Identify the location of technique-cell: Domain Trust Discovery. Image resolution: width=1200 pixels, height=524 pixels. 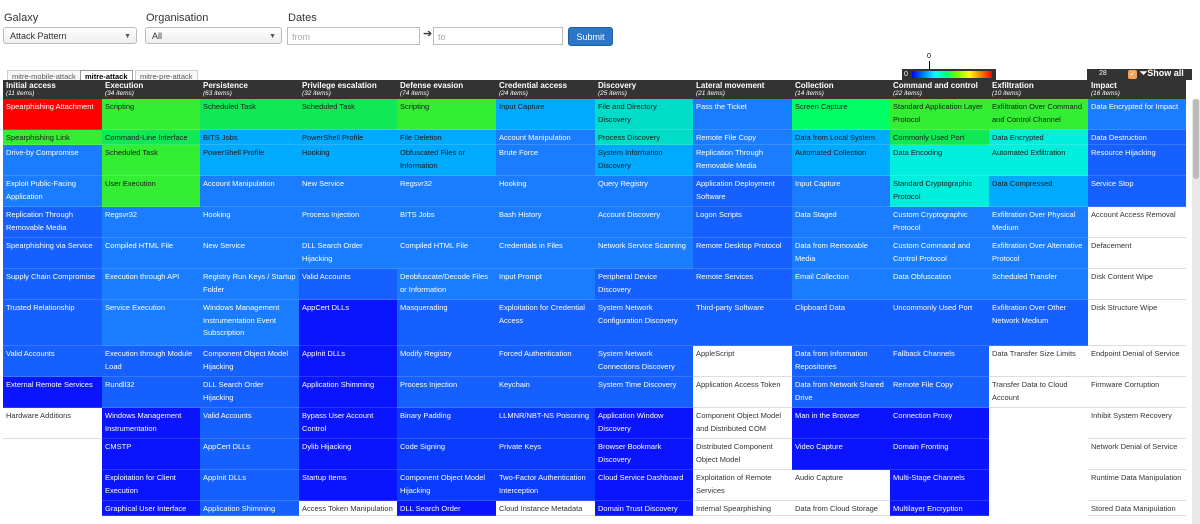
(644, 508).